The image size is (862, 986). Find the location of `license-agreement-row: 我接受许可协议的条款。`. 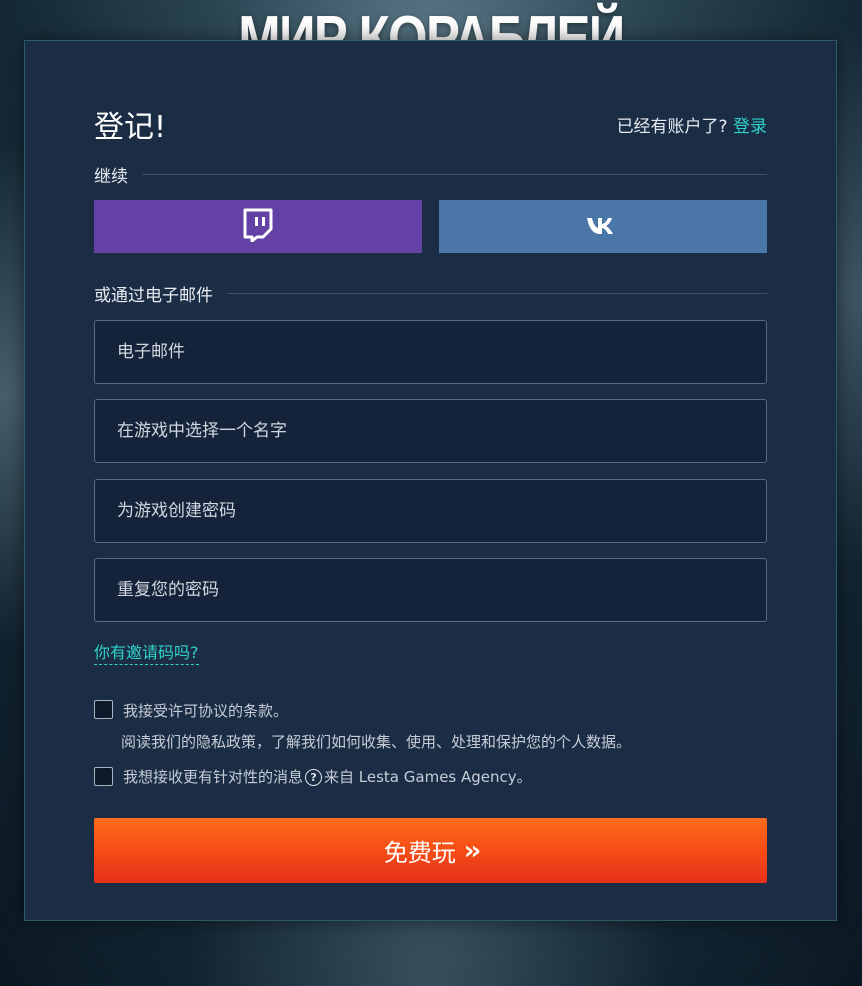

license-agreement-row: 我接受许可协议的条款。 is located at coordinates (430, 710).